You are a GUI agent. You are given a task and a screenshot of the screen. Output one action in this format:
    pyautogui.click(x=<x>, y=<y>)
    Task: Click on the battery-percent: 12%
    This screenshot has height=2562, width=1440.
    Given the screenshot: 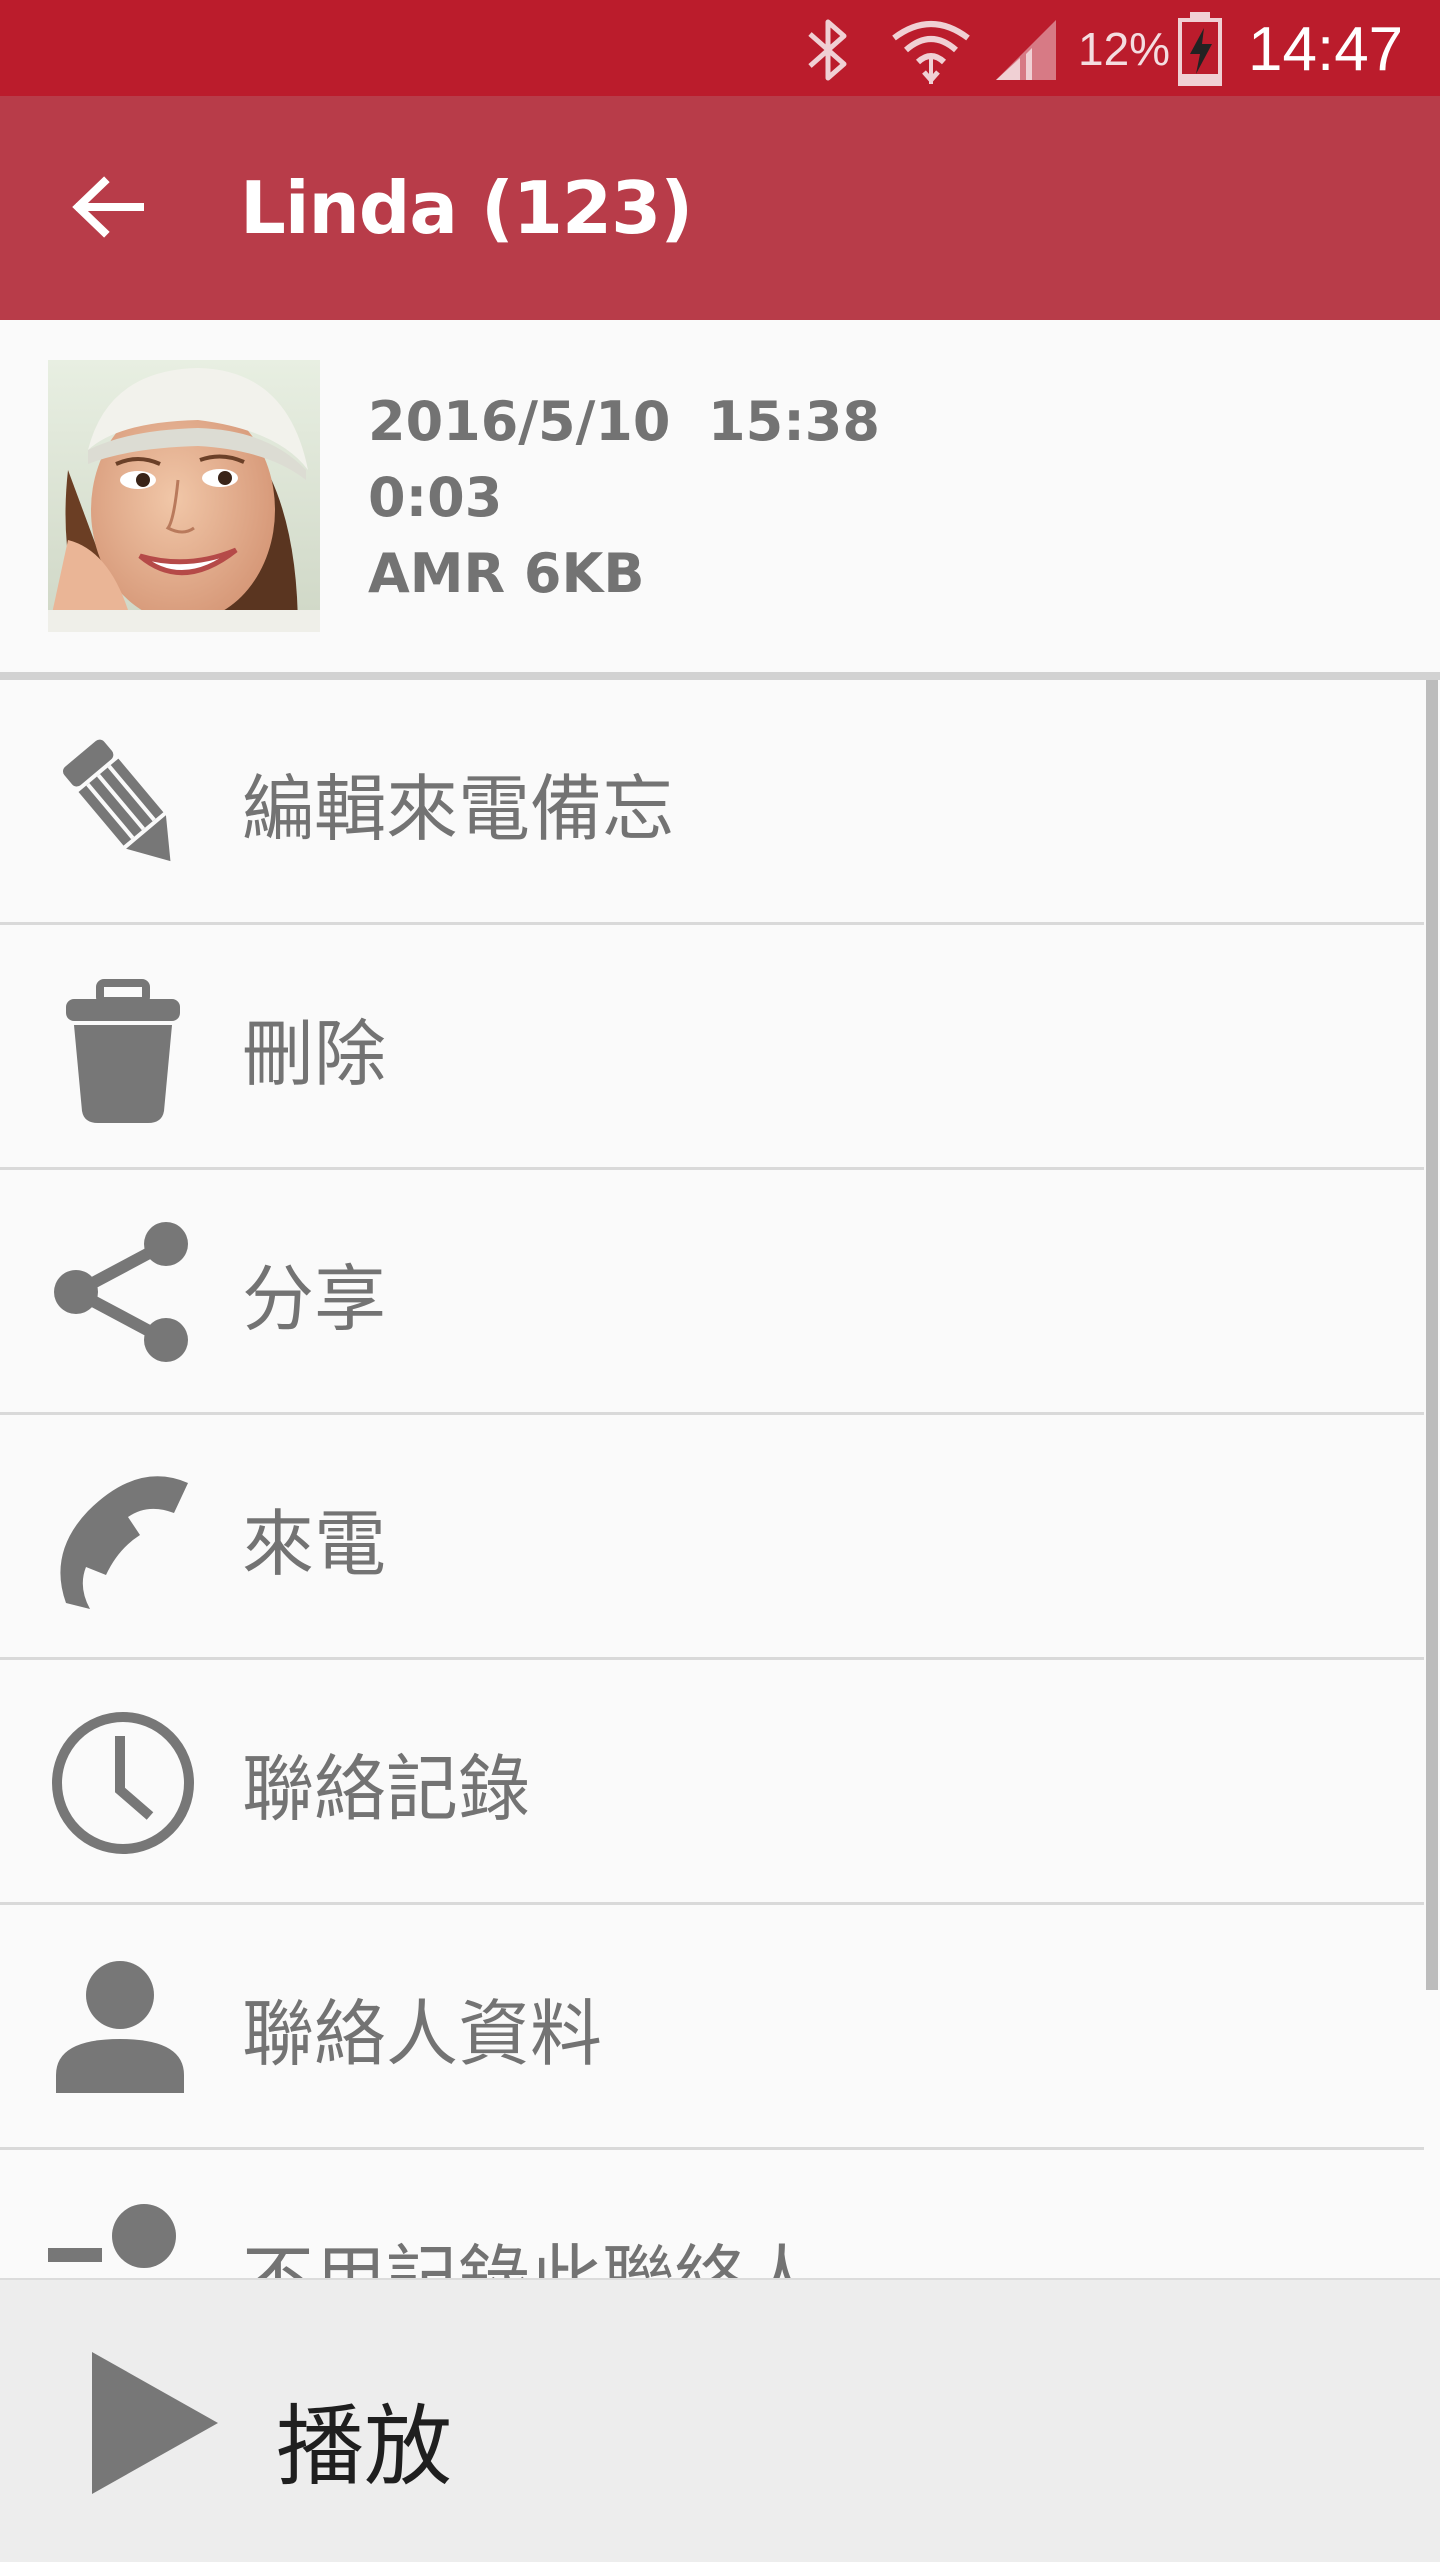 What is the action you would take?
    pyautogui.click(x=1124, y=49)
    